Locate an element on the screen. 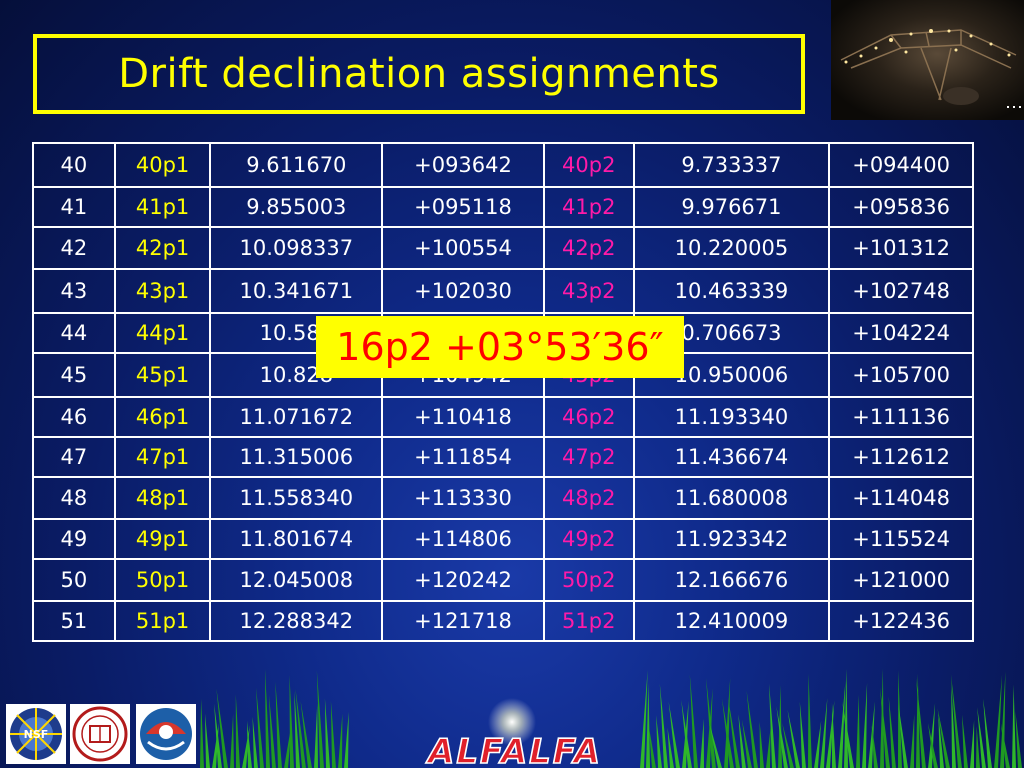  p2-dec-cell: +105700 is located at coordinates (901, 375).